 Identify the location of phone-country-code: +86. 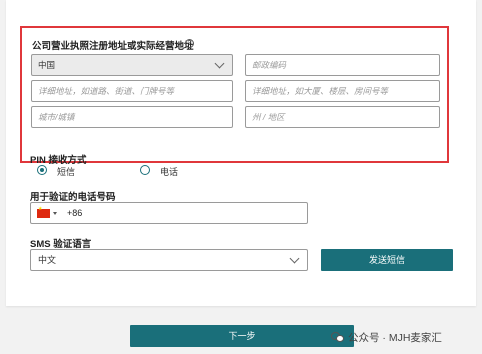
(75, 213).